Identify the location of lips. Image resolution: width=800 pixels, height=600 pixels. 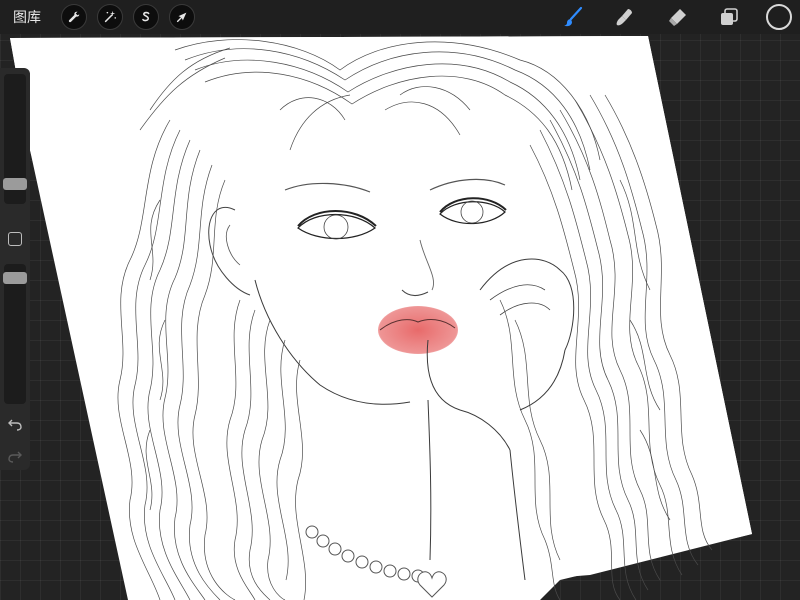
(418, 330).